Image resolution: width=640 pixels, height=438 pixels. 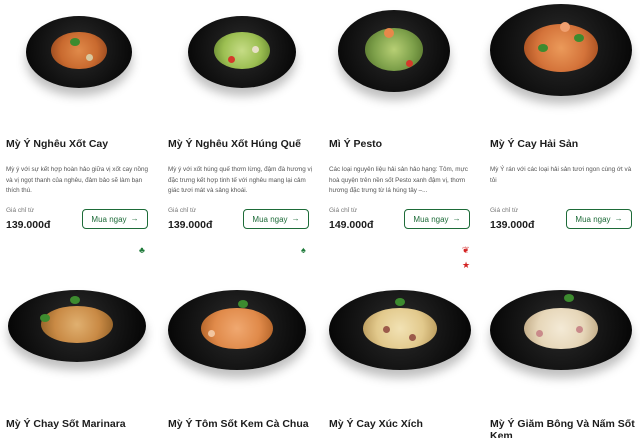 I want to click on chili-icon: ❦, so click(x=466, y=250).